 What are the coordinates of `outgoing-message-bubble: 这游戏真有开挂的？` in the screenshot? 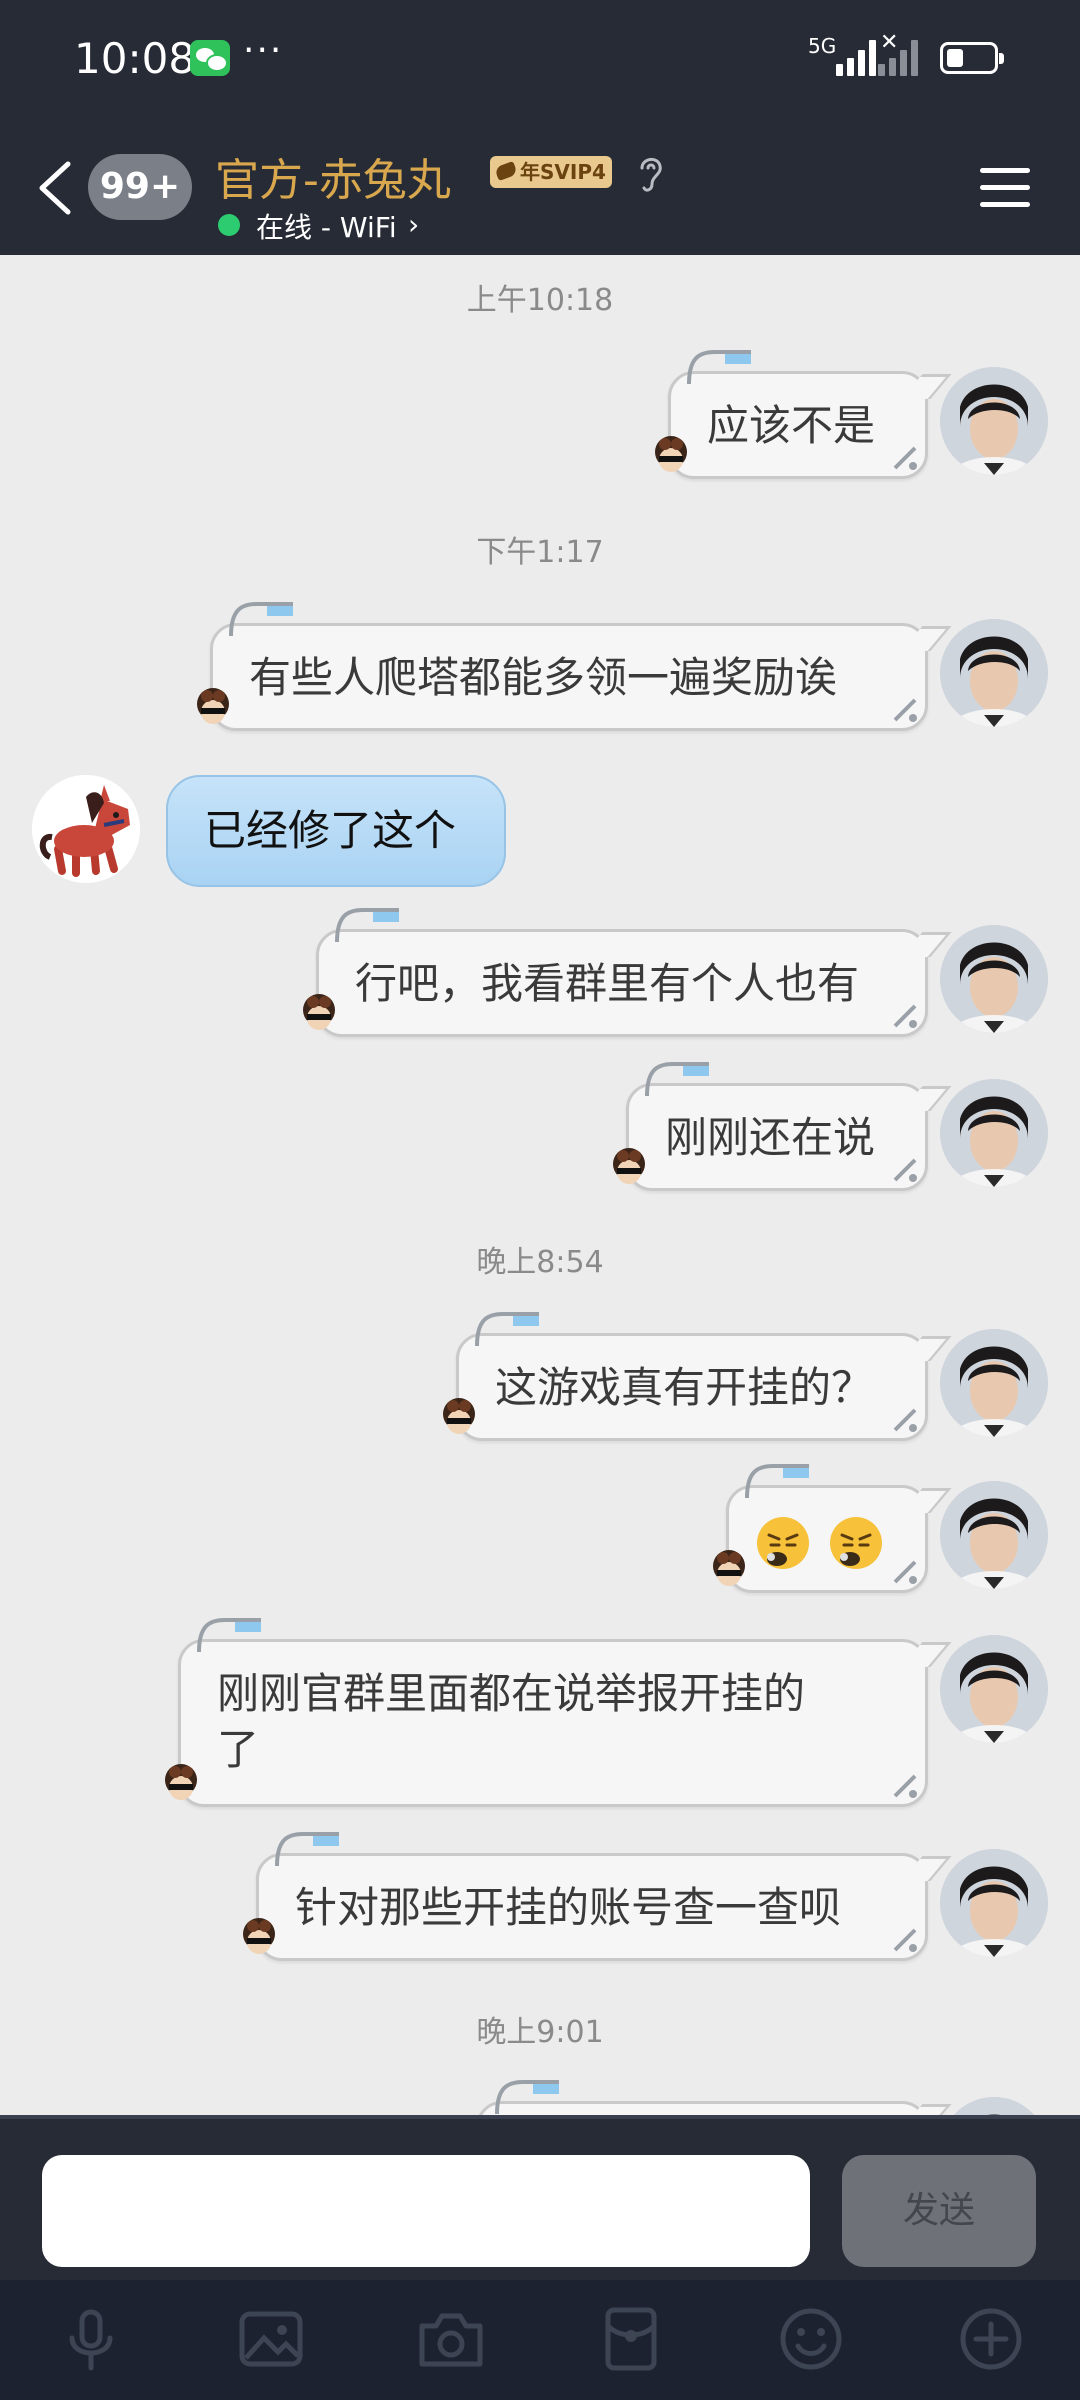 It's located at (685, 1376).